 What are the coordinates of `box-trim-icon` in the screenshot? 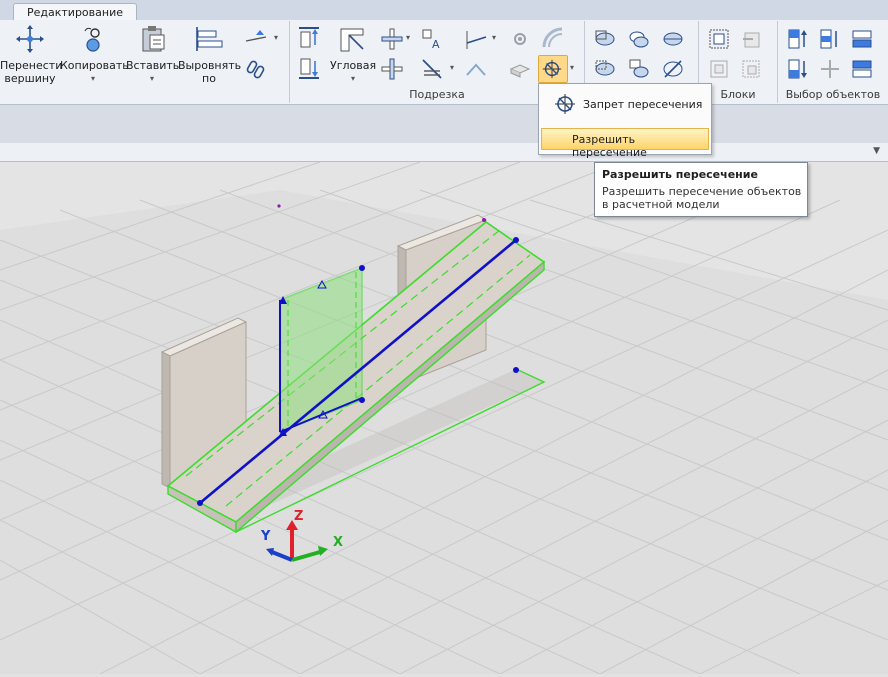 It's located at (520, 71).